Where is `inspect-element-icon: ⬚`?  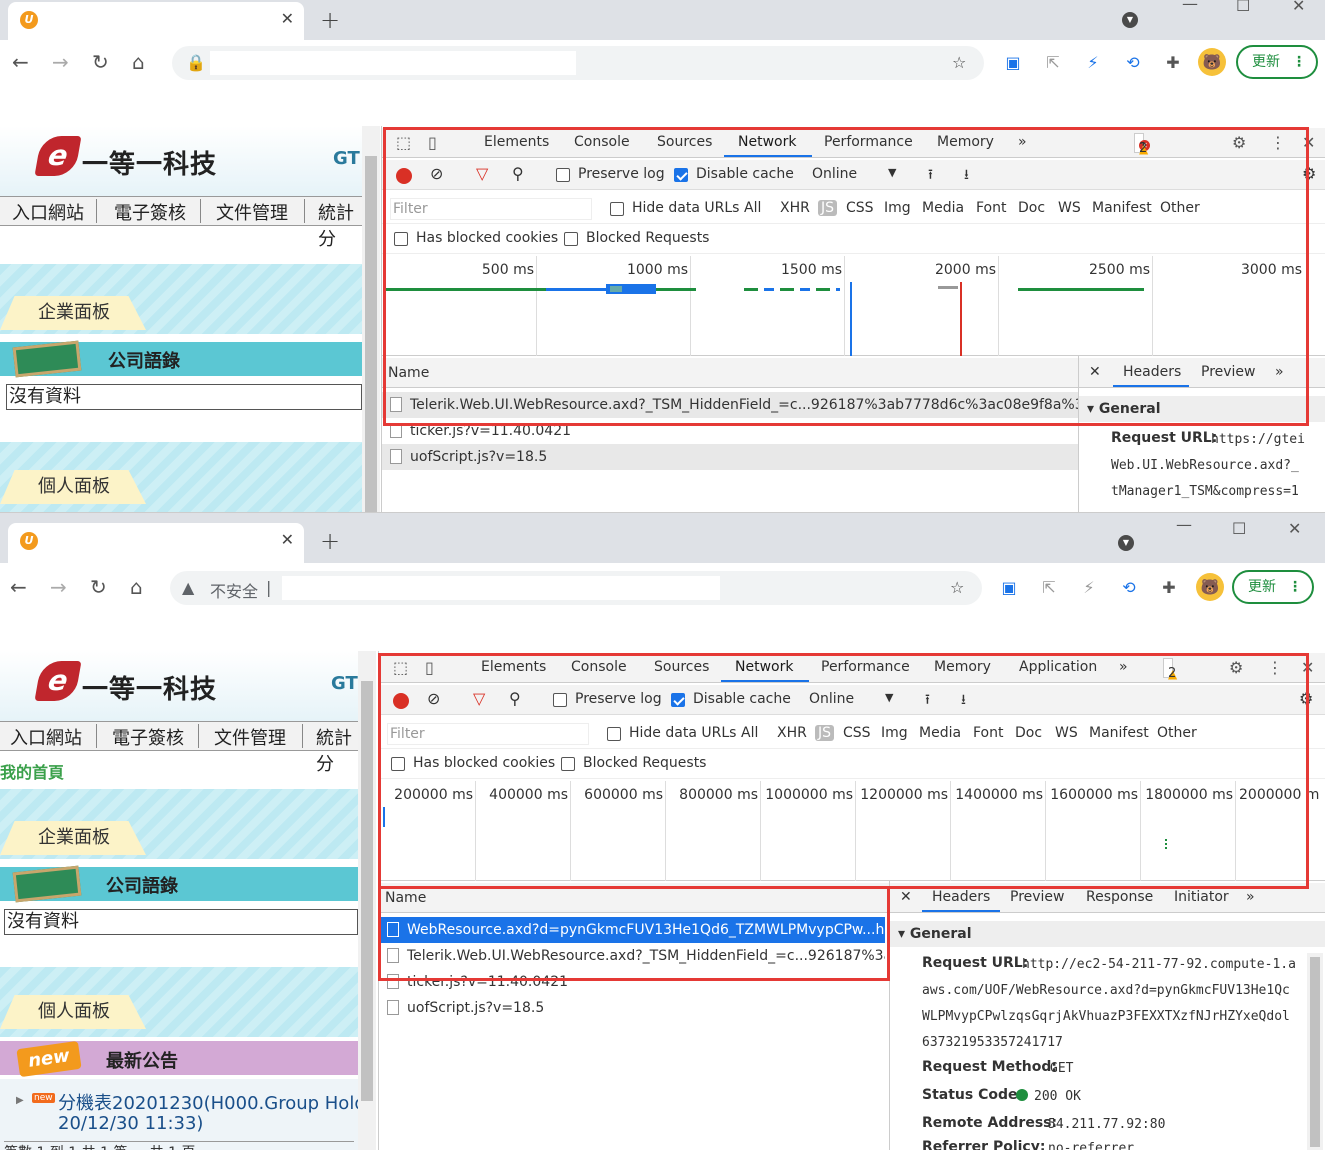 inspect-element-icon: ⬚ is located at coordinates (403, 142).